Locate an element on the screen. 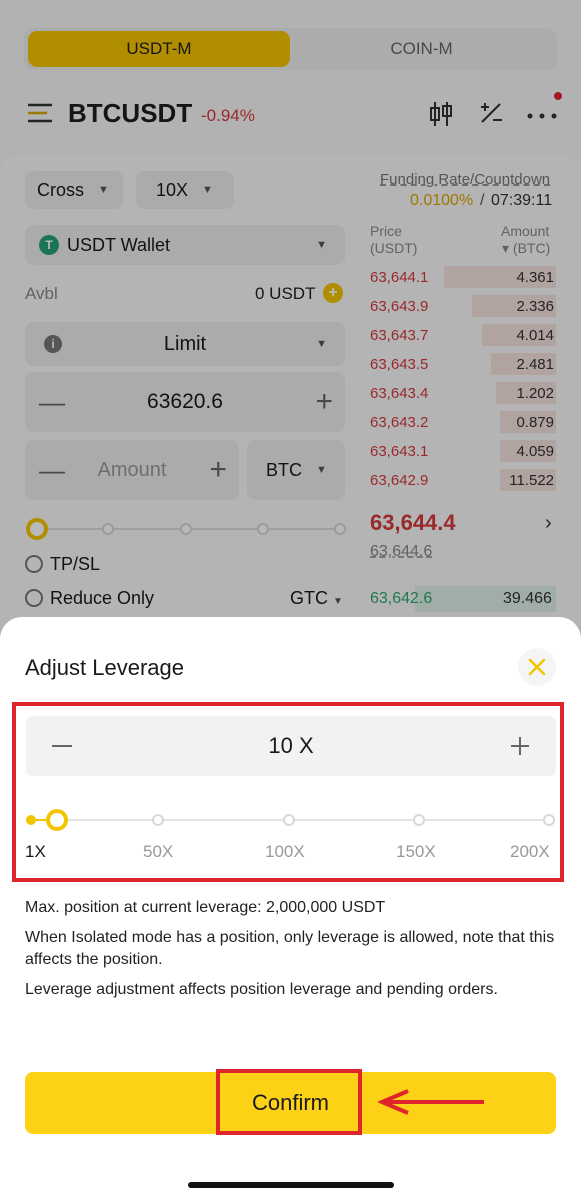 This screenshot has width=581, height=1200. sheet-title: Adjust Leverage is located at coordinates (104, 667).